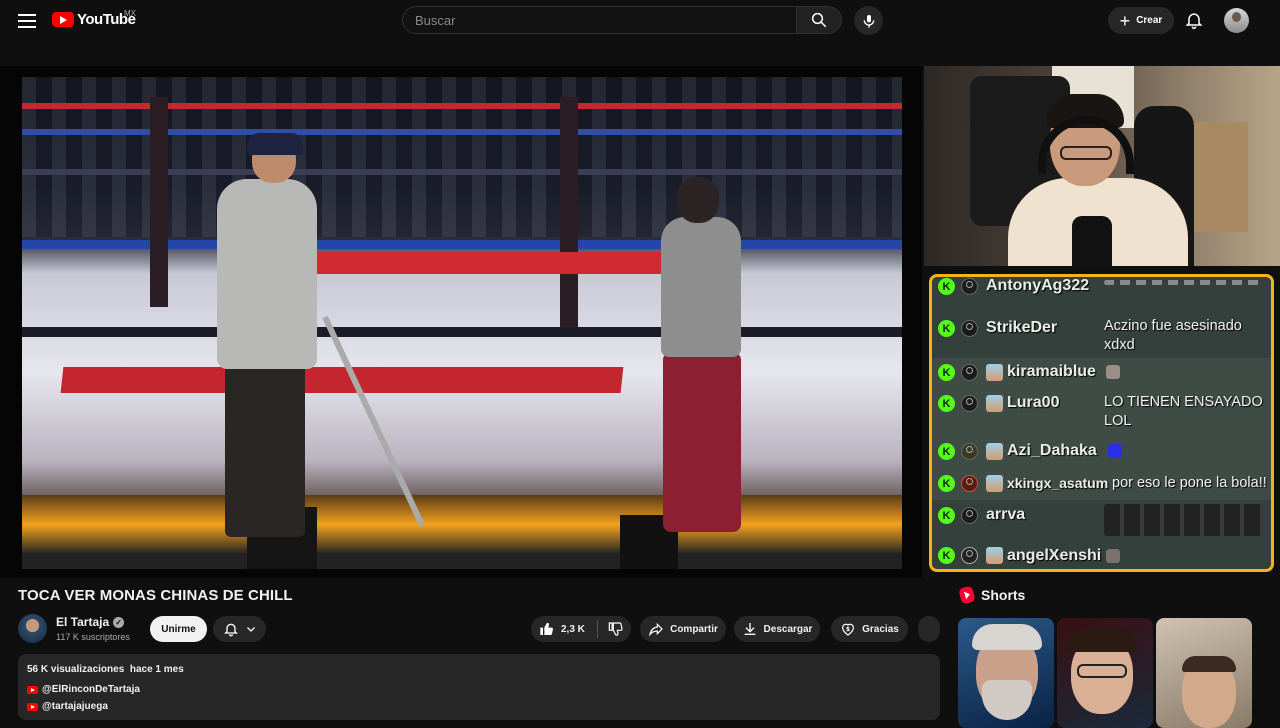 This screenshot has width=1280, height=728. Describe the element at coordinates (155, 595) in the screenshot. I see `video-title: TOCA VER MONAS CHINAS DE CHILL` at that location.